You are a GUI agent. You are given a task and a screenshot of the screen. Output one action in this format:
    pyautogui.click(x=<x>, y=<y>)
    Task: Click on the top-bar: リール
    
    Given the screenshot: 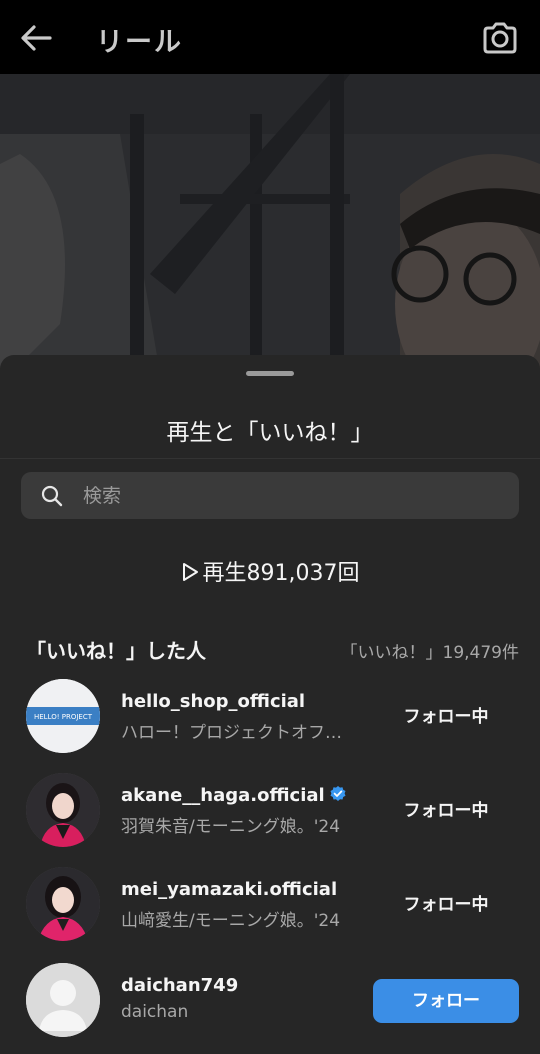 What is the action you would take?
    pyautogui.click(x=270, y=37)
    